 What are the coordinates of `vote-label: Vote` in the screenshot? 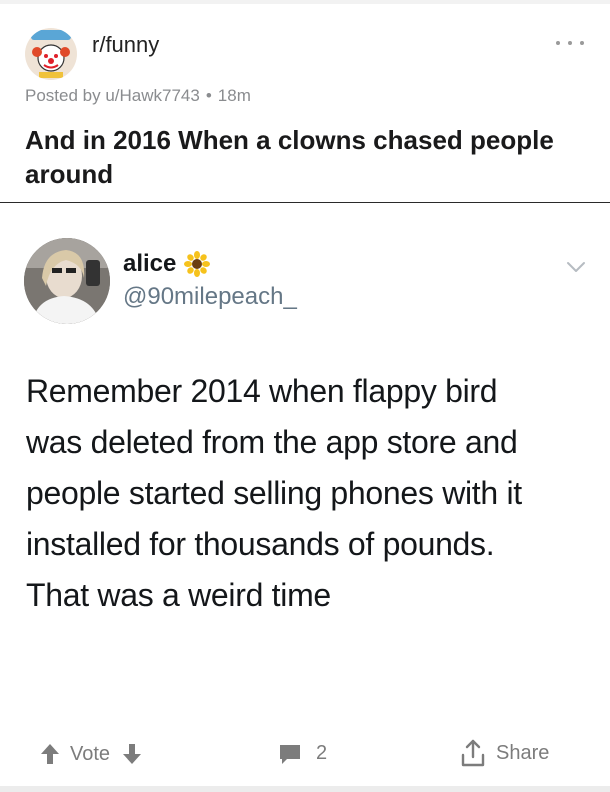 It's located at (90, 753).